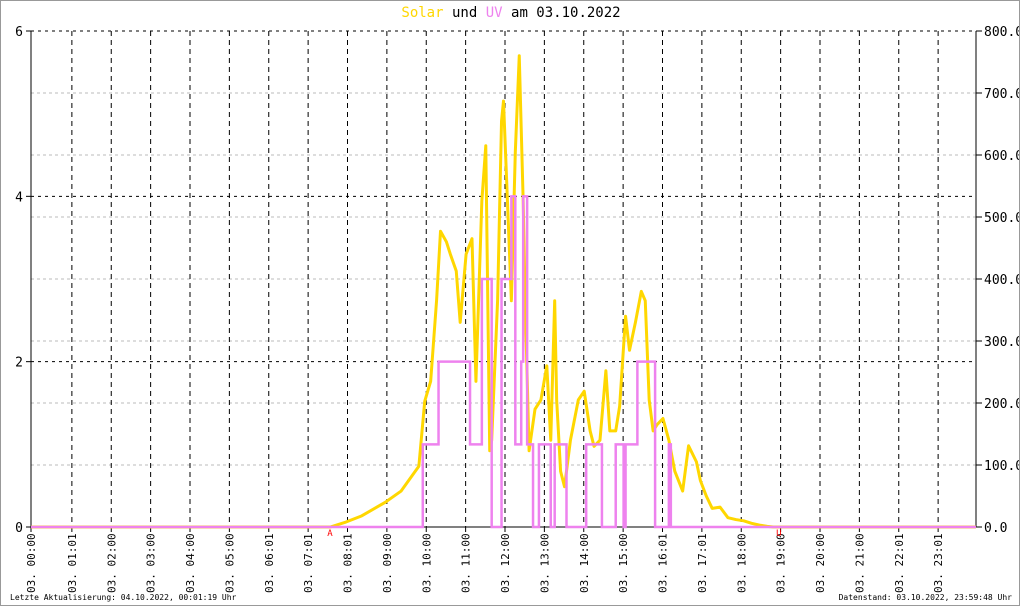 This screenshot has width=1020, height=606. What do you see at coordinates (584, 563) in the screenshot?
I see `x-axis-tick-label: 03. 14:00` at bounding box center [584, 563].